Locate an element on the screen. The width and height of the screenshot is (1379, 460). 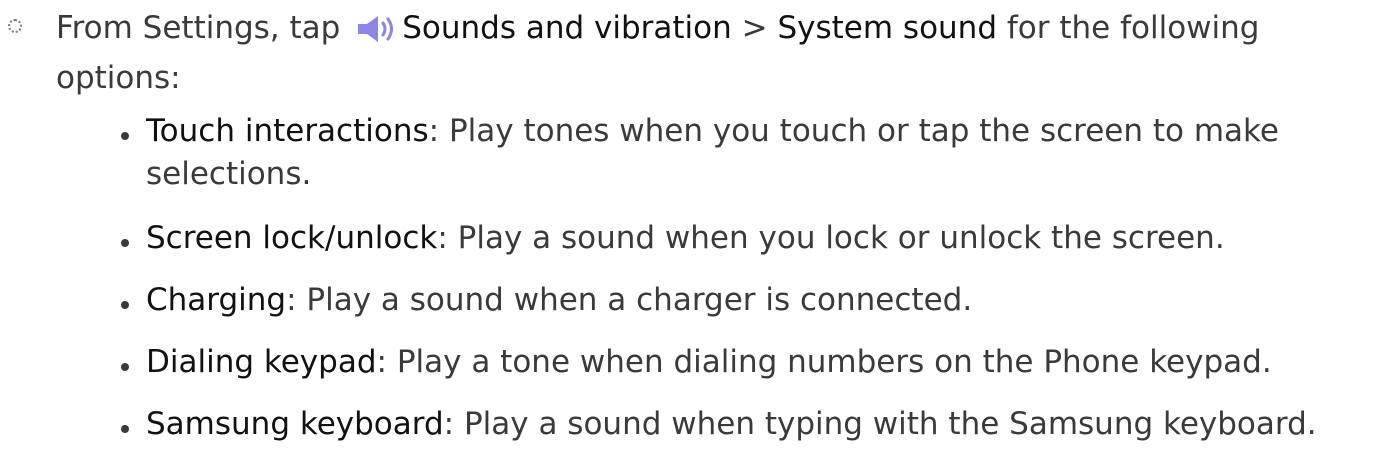
option-desc-continued: selections. is located at coordinates (229, 174).